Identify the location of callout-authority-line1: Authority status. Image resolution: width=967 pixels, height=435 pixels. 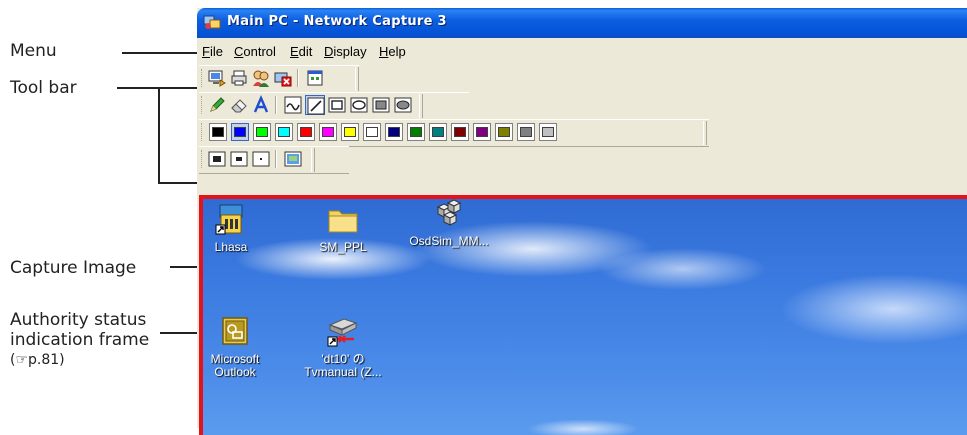
(78, 320).